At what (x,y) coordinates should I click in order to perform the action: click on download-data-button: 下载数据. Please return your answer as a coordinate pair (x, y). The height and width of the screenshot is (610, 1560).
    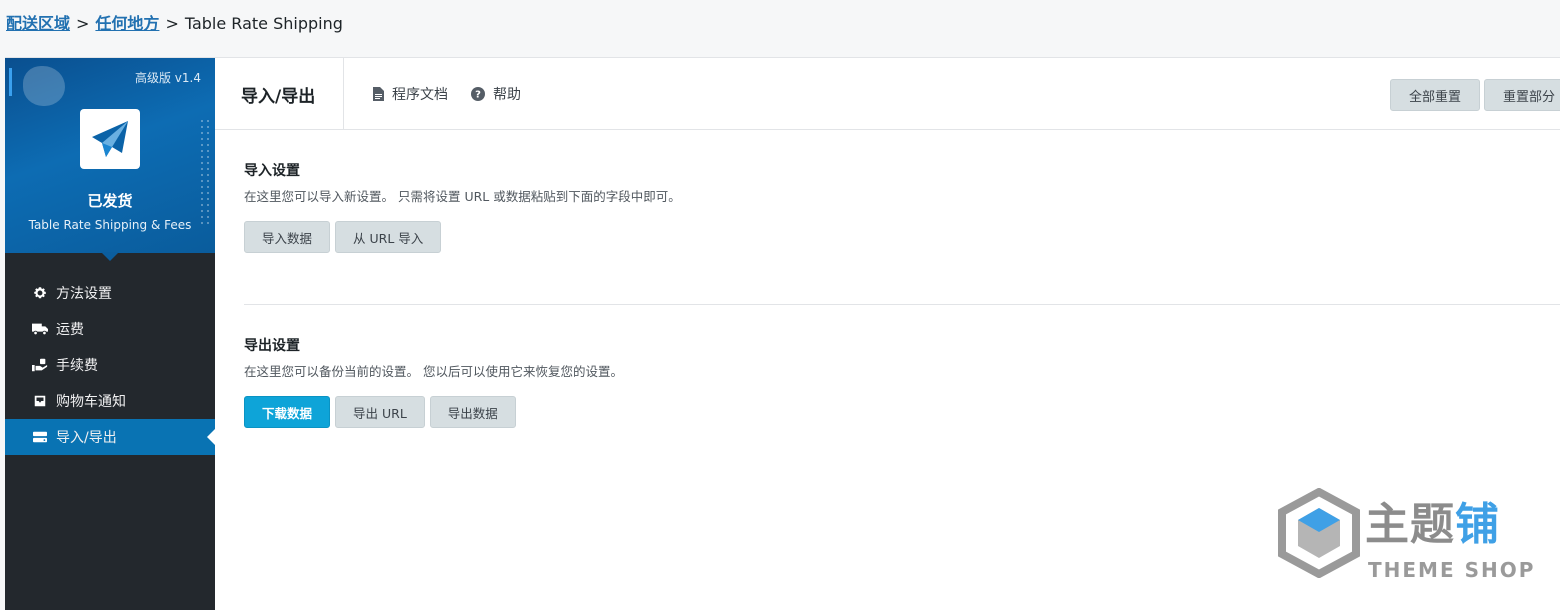
    Looking at the image, I should click on (287, 412).